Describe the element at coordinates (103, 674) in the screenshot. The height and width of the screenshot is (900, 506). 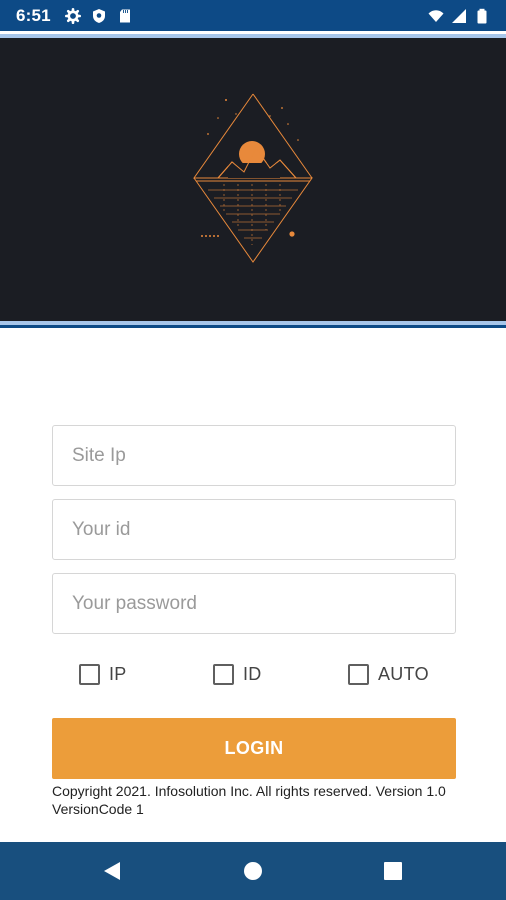
I see `remember-ip-checkbox: IP` at that location.